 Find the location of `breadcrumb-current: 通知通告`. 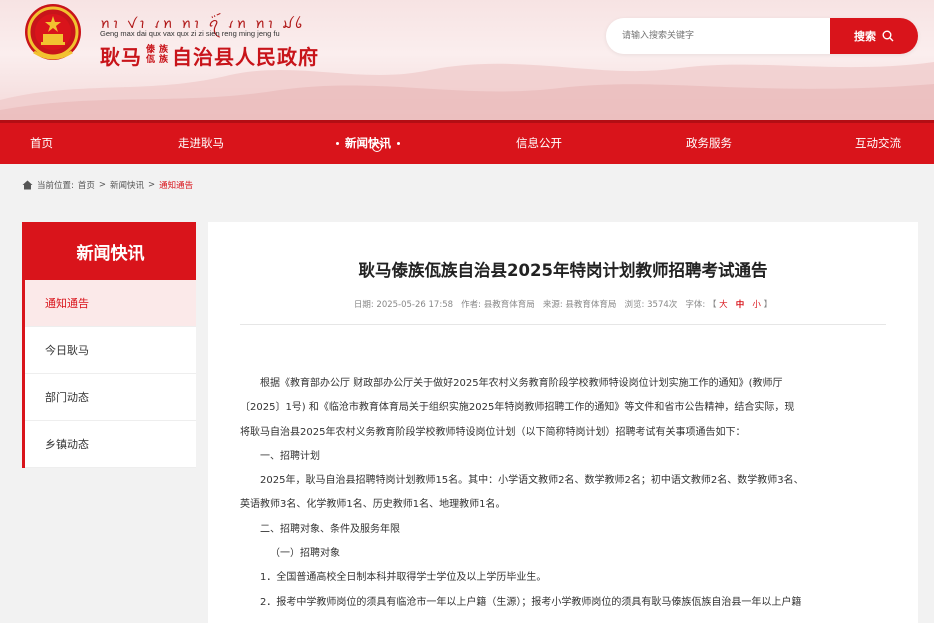

breadcrumb-current: 通知通告 is located at coordinates (176, 185).